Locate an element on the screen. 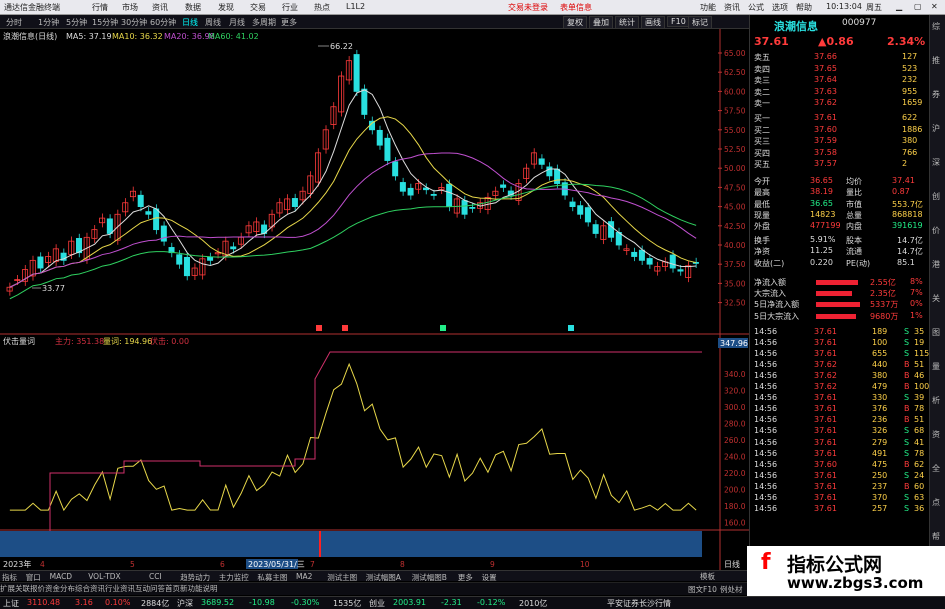  side-tab: 价 is located at coordinates (936, 230).